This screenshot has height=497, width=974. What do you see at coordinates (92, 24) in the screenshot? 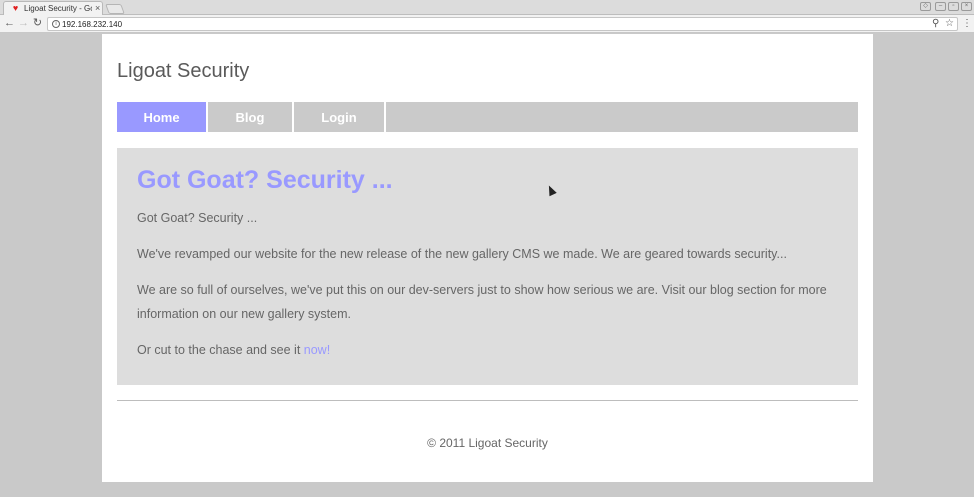
I see `address-url: 192.168.232.140` at bounding box center [92, 24].